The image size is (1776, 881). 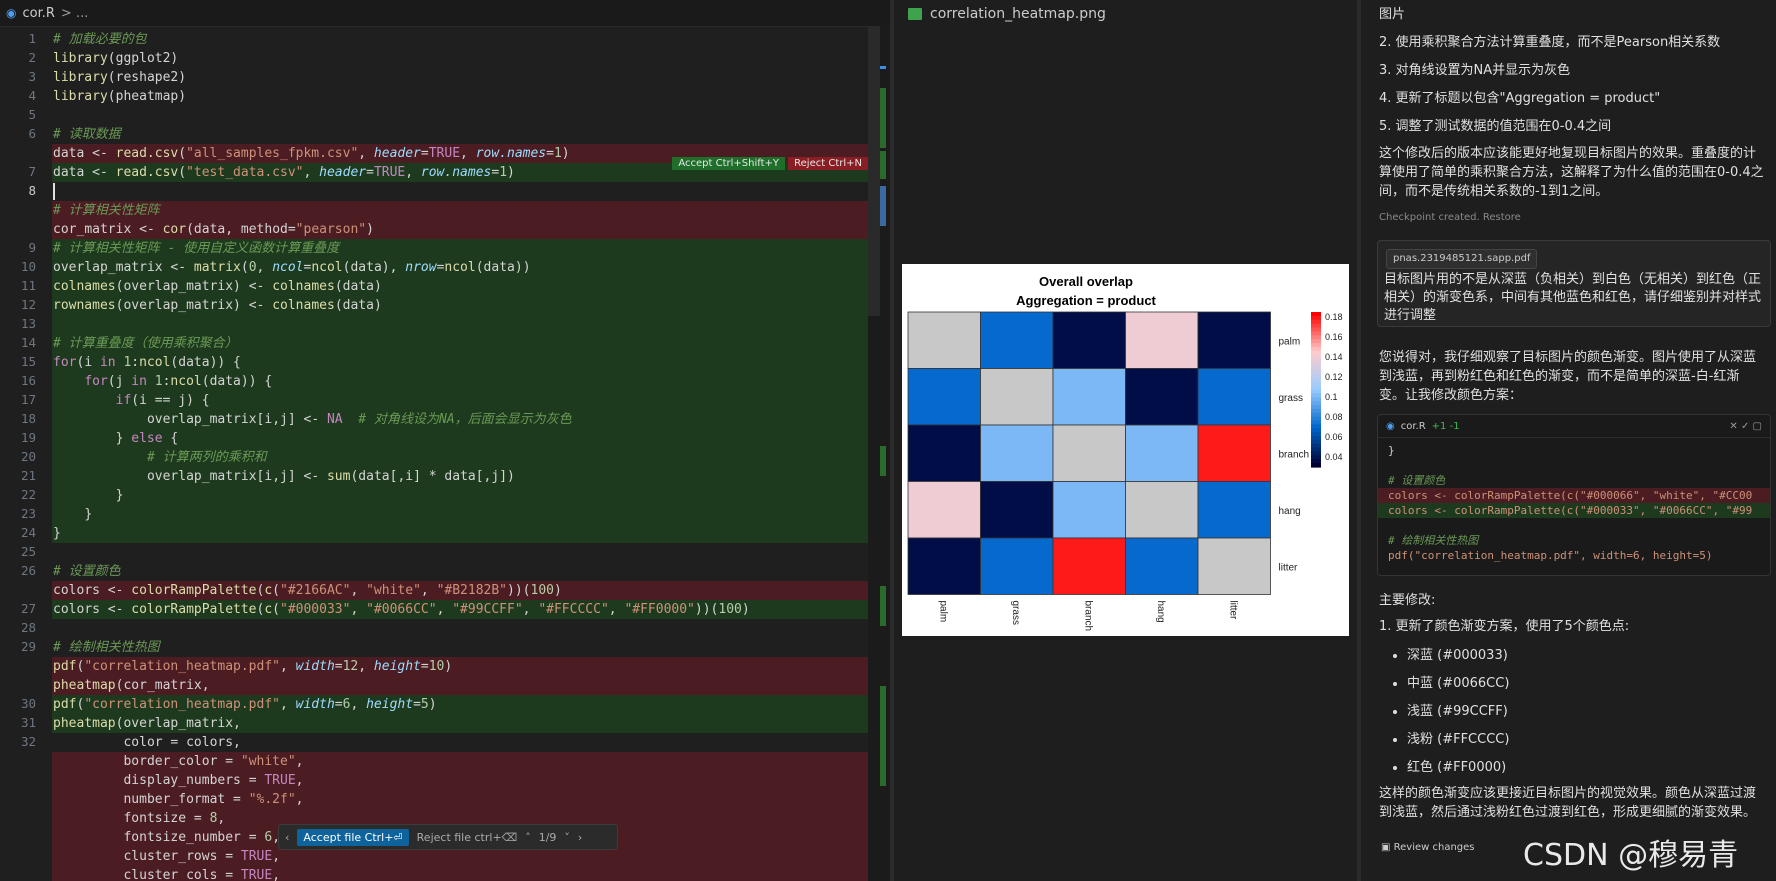 I want to click on minimap, so click(x=879, y=453).